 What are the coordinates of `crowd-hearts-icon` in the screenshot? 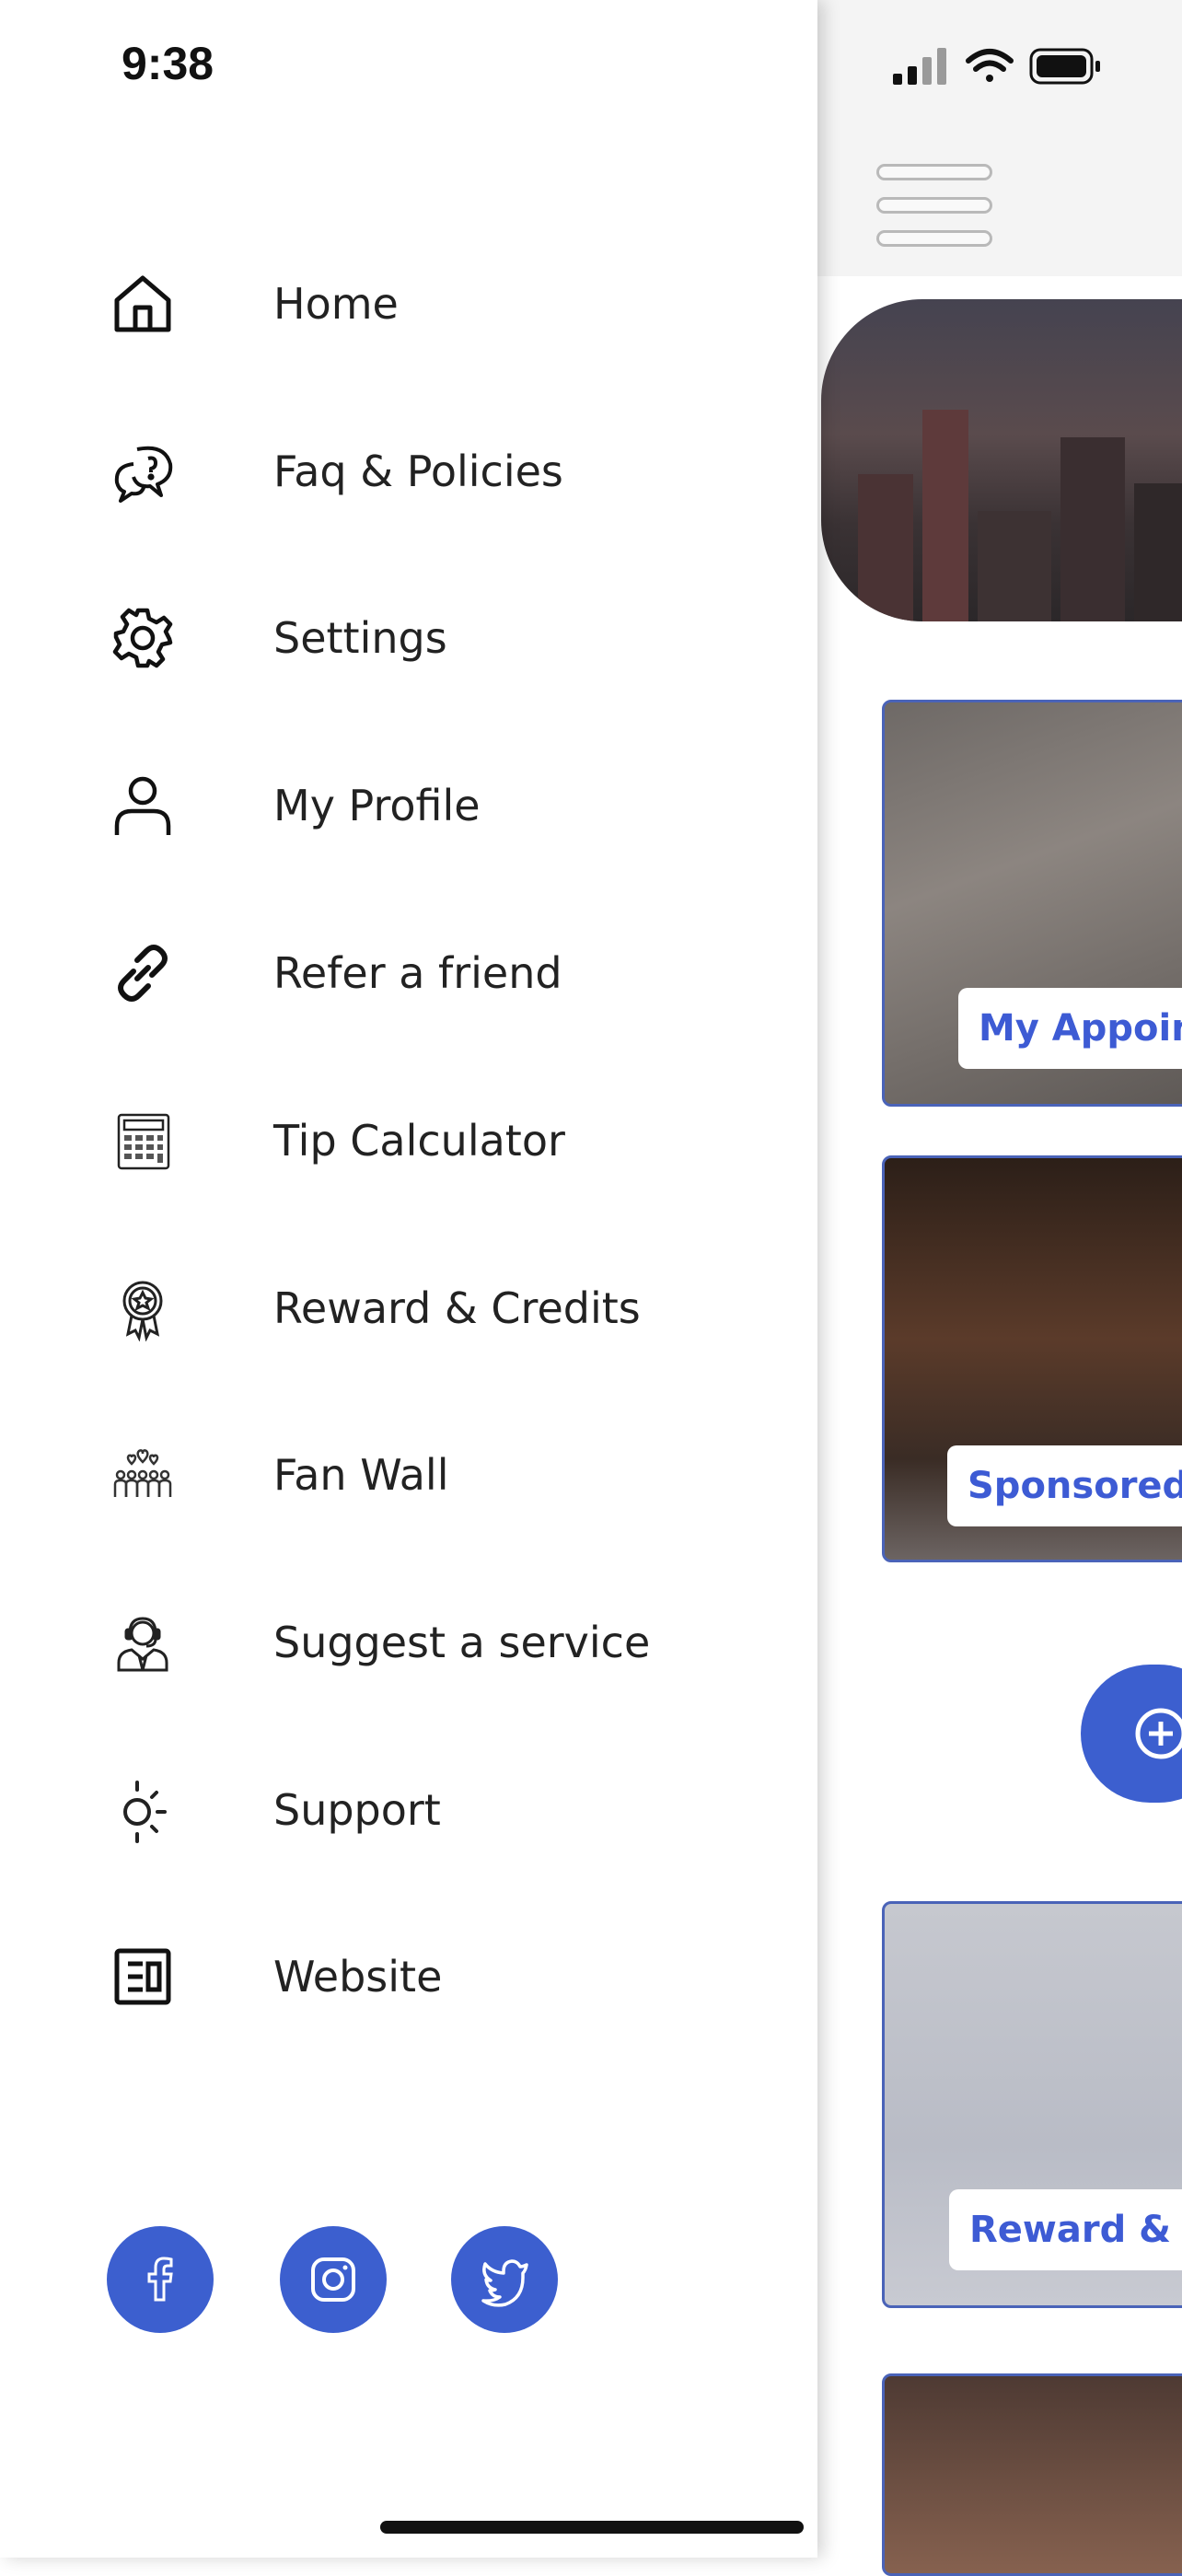 It's located at (142, 1475).